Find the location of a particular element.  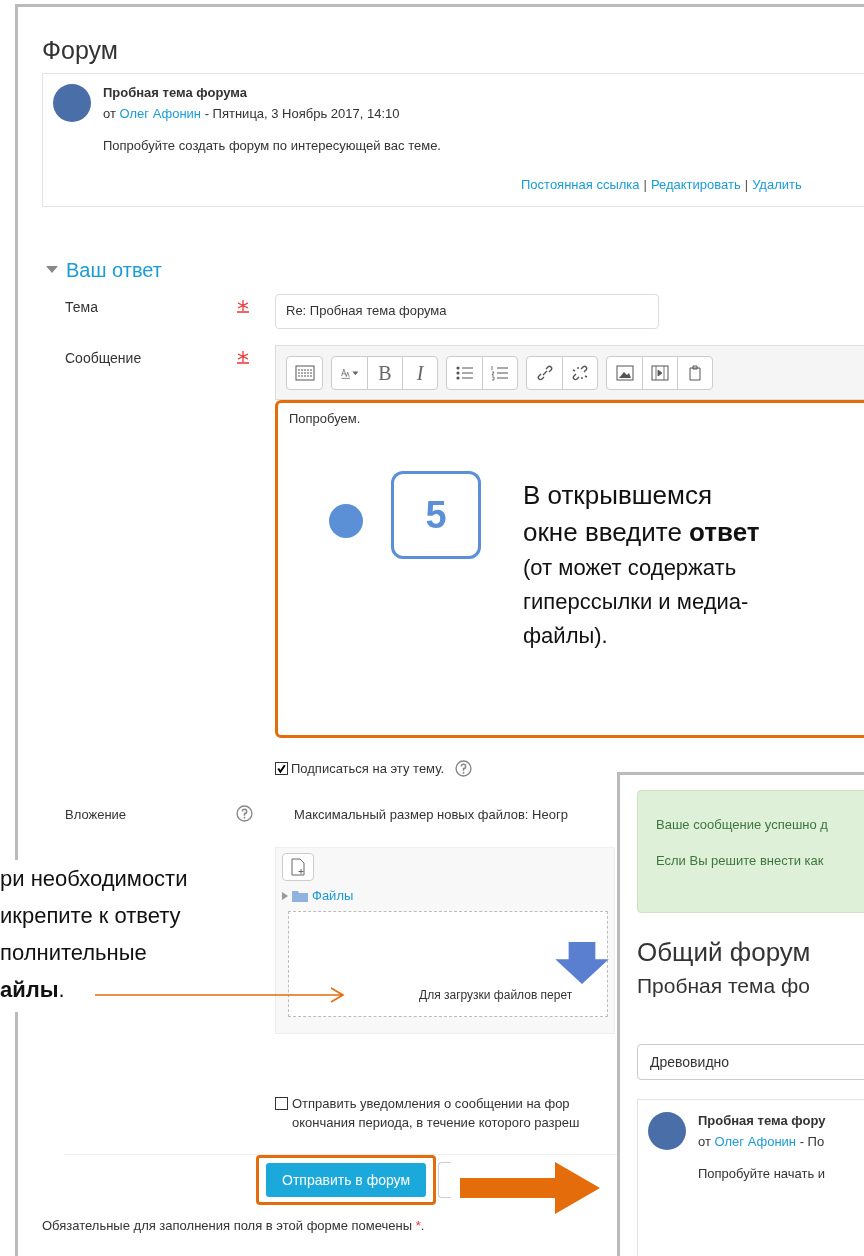

post-subject: Пробная тема форума is located at coordinates (175, 92).